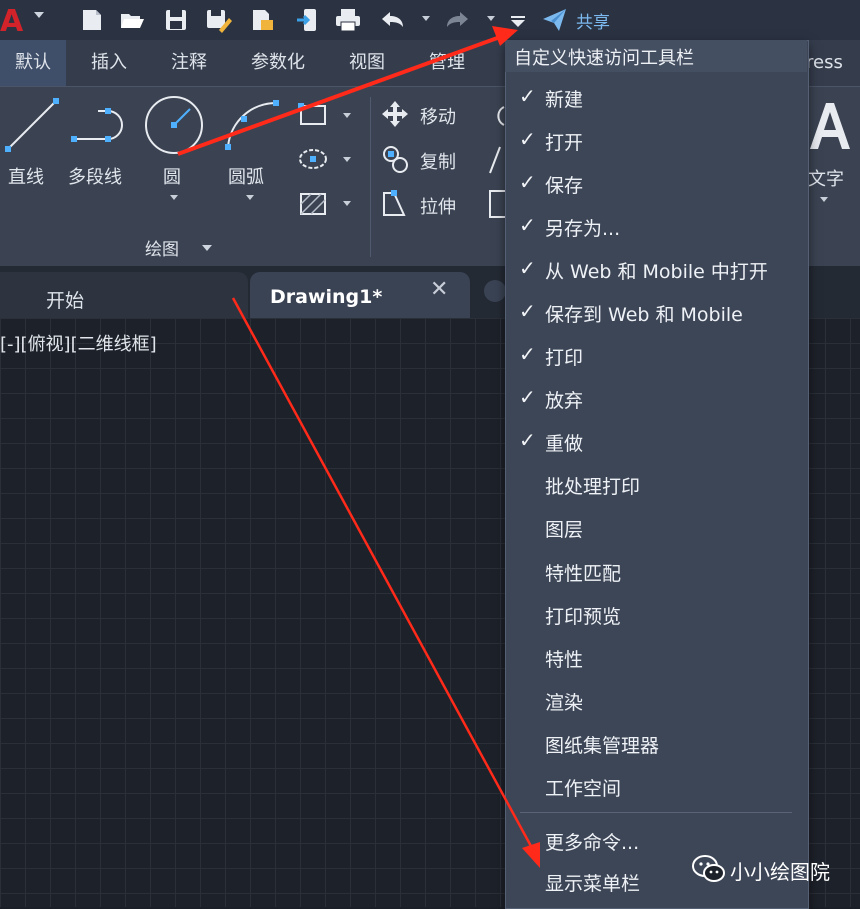 The height and width of the screenshot is (909, 860). Describe the element at coordinates (564, 100) in the screenshot. I see `menu-item-label: 新建` at that location.